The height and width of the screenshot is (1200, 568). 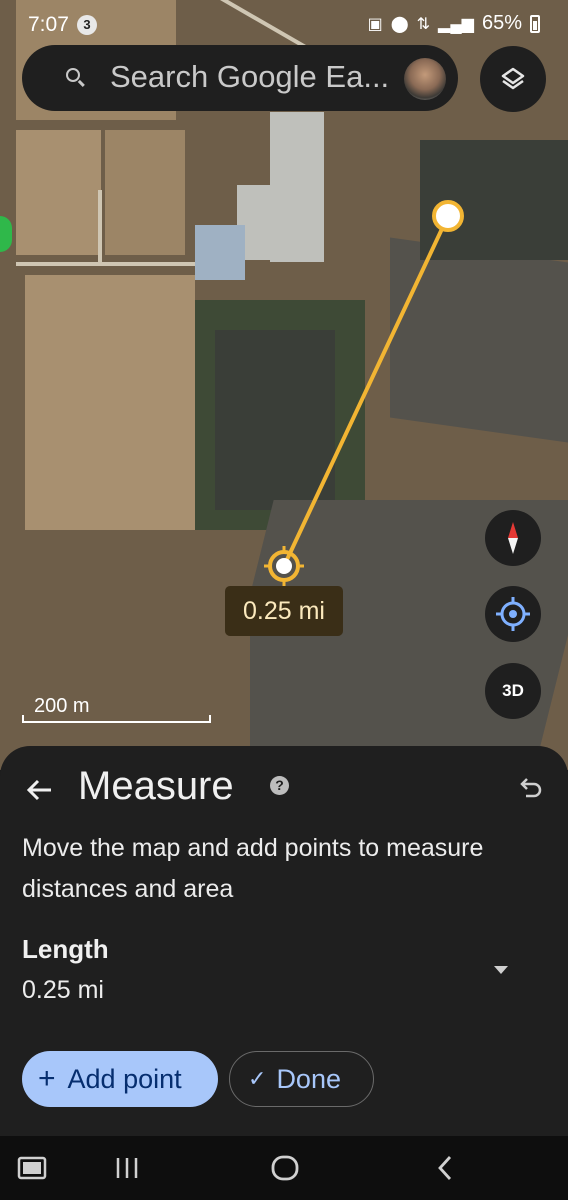 I want to click on system-nav-bar, so click(x=284, y=1168).